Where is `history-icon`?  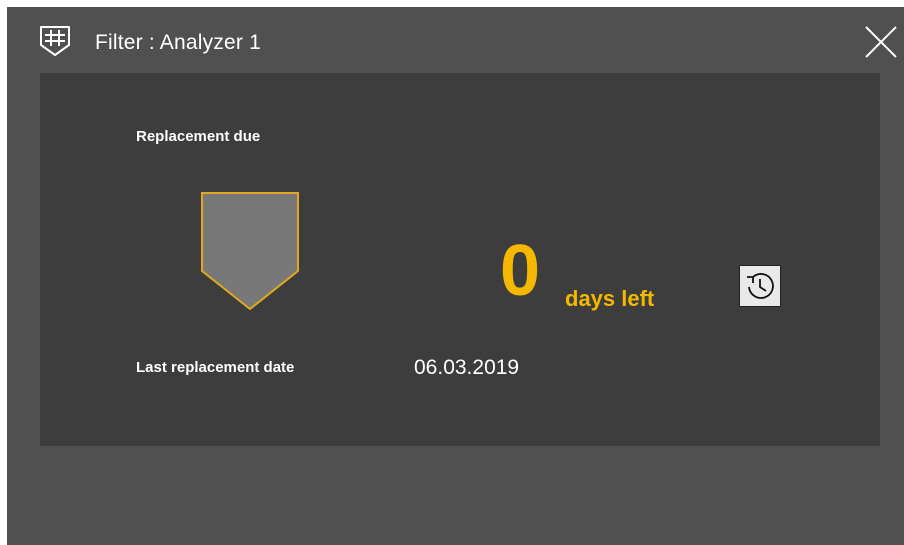
history-icon is located at coordinates (760, 286).